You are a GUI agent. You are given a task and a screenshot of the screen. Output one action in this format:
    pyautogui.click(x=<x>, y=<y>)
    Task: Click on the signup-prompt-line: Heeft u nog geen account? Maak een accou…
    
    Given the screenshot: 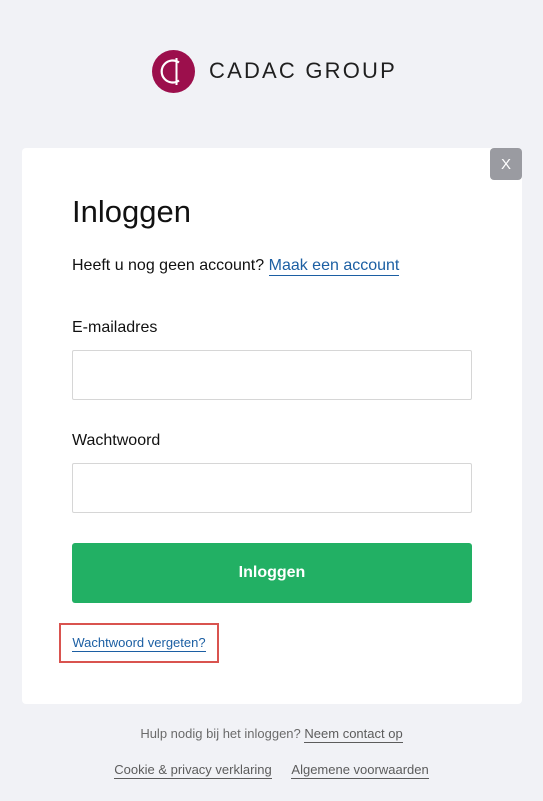 What is the action you would take?
    pyautogui.click(x=236, y=266)
    